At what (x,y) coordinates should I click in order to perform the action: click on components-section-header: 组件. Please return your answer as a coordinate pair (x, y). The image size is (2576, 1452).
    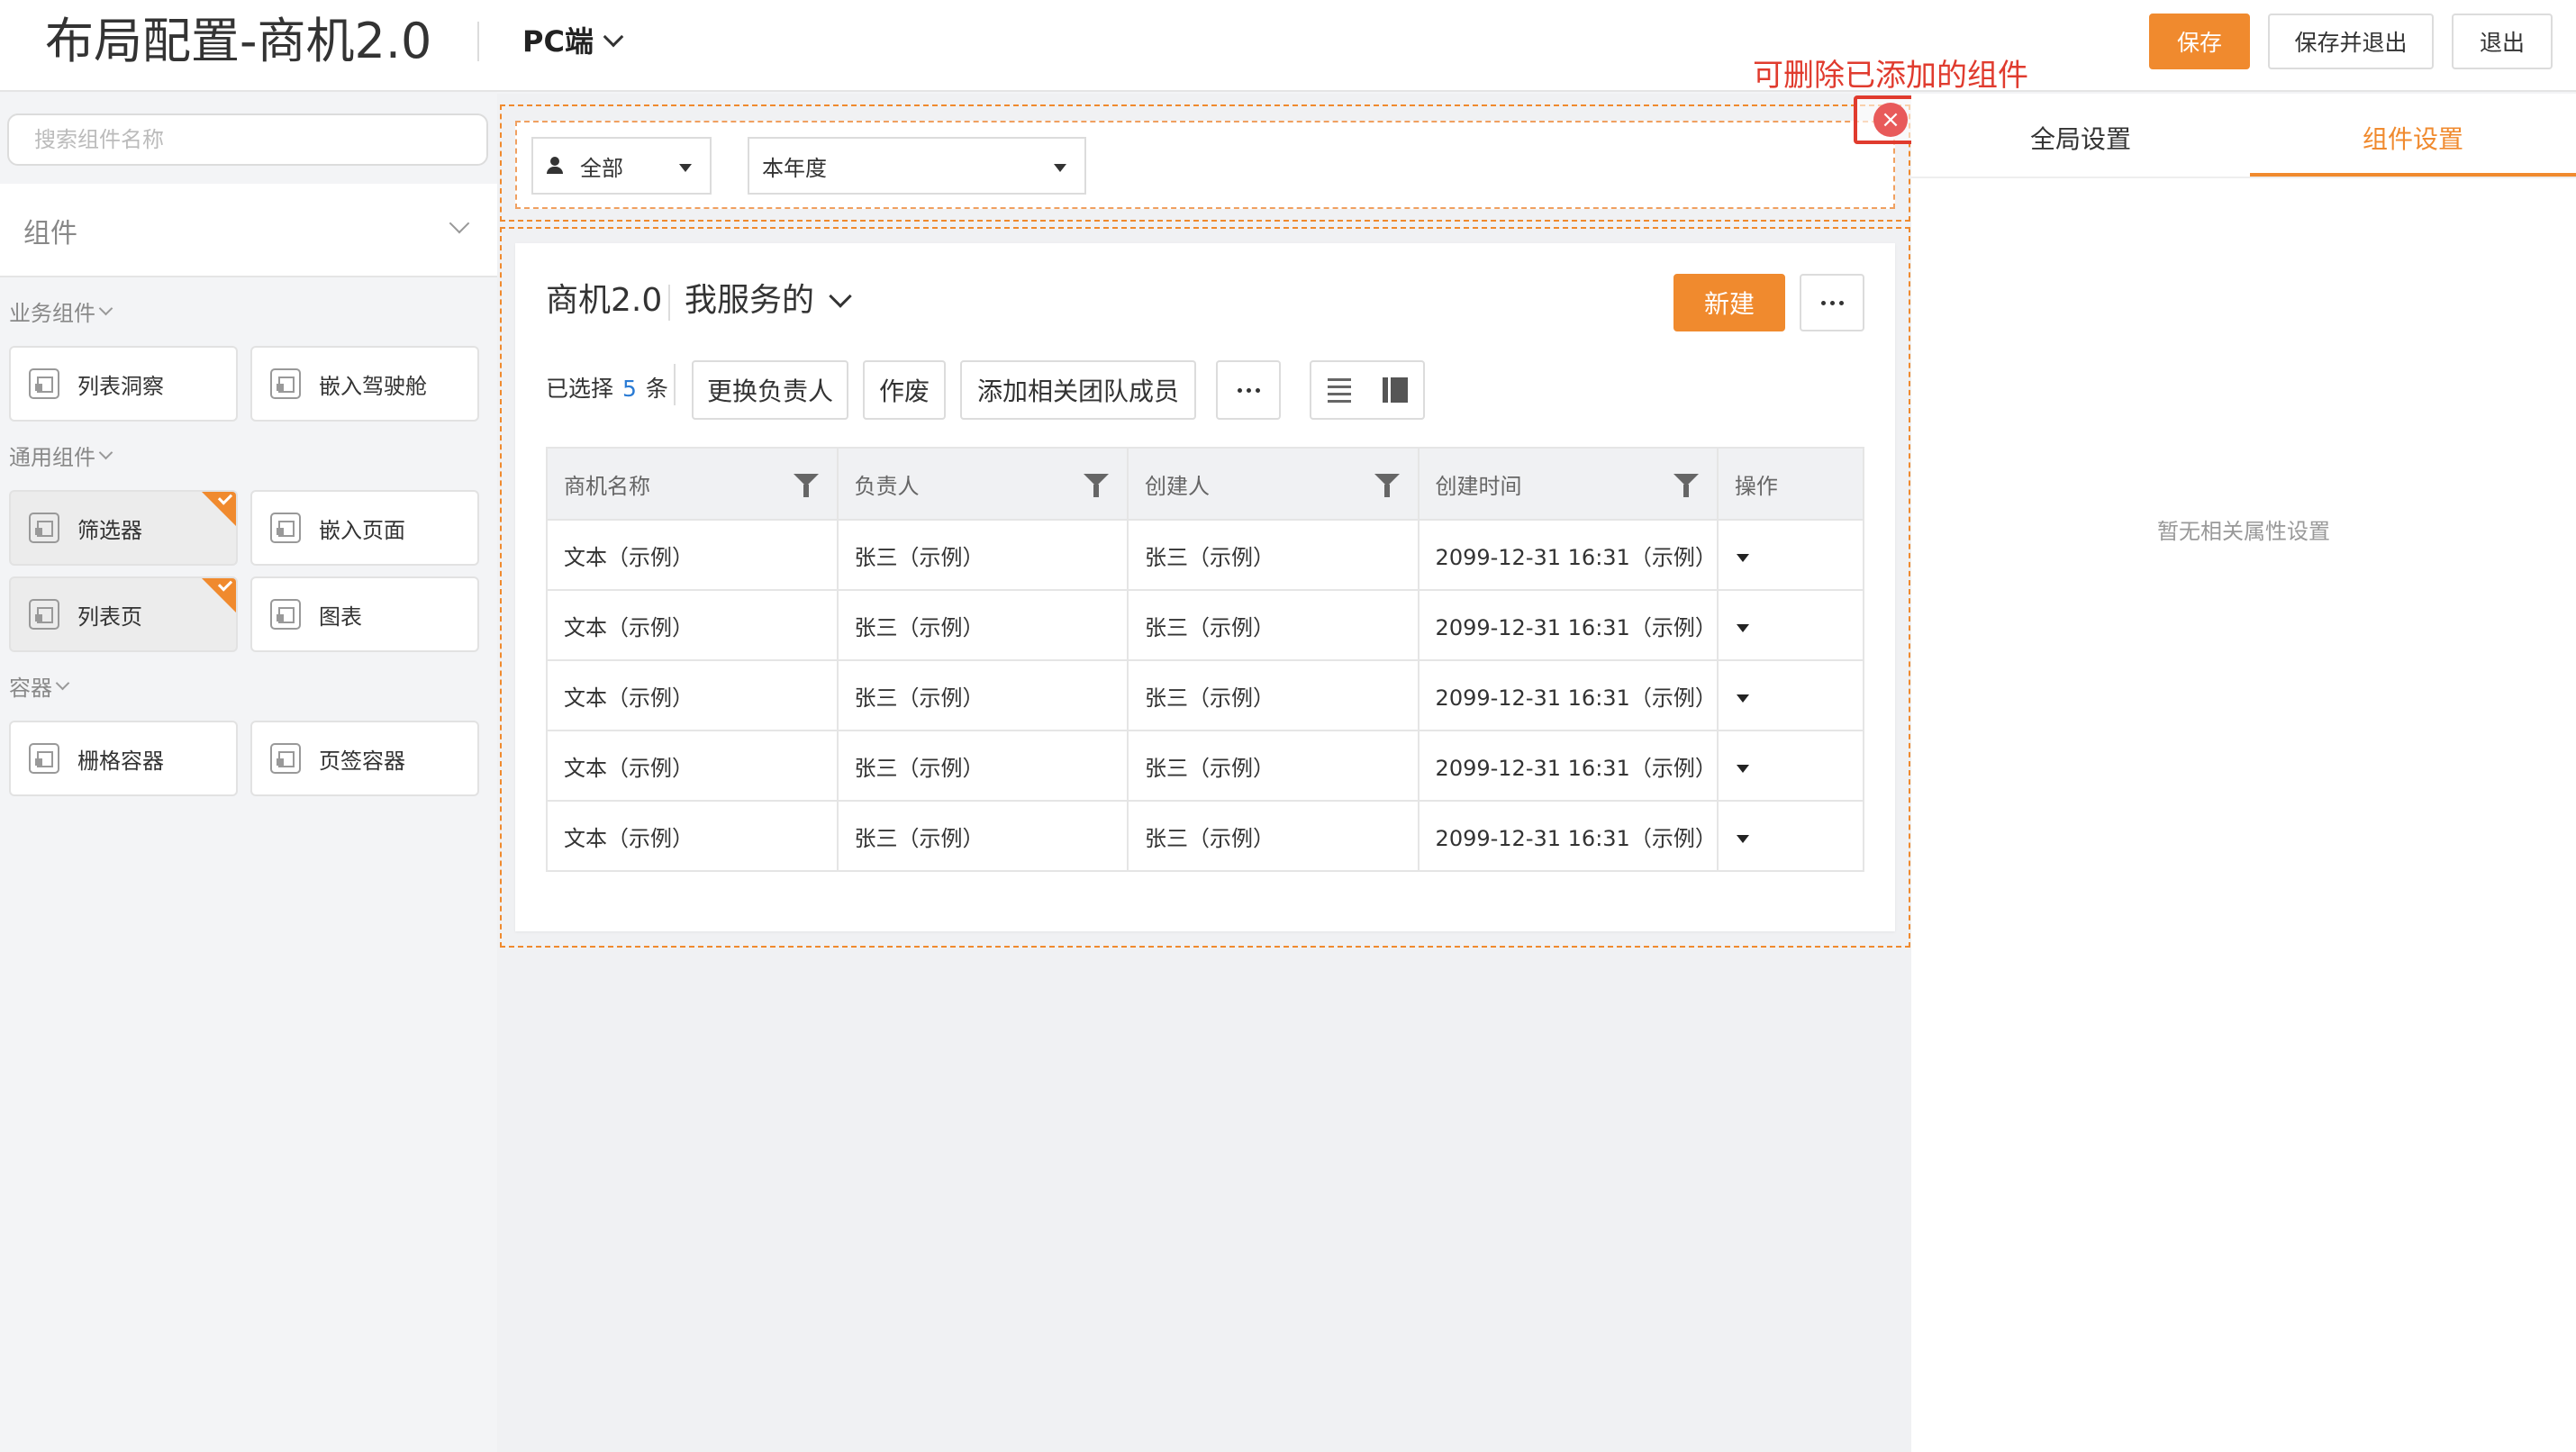
    Looking at the image, I should click on (249, 230).